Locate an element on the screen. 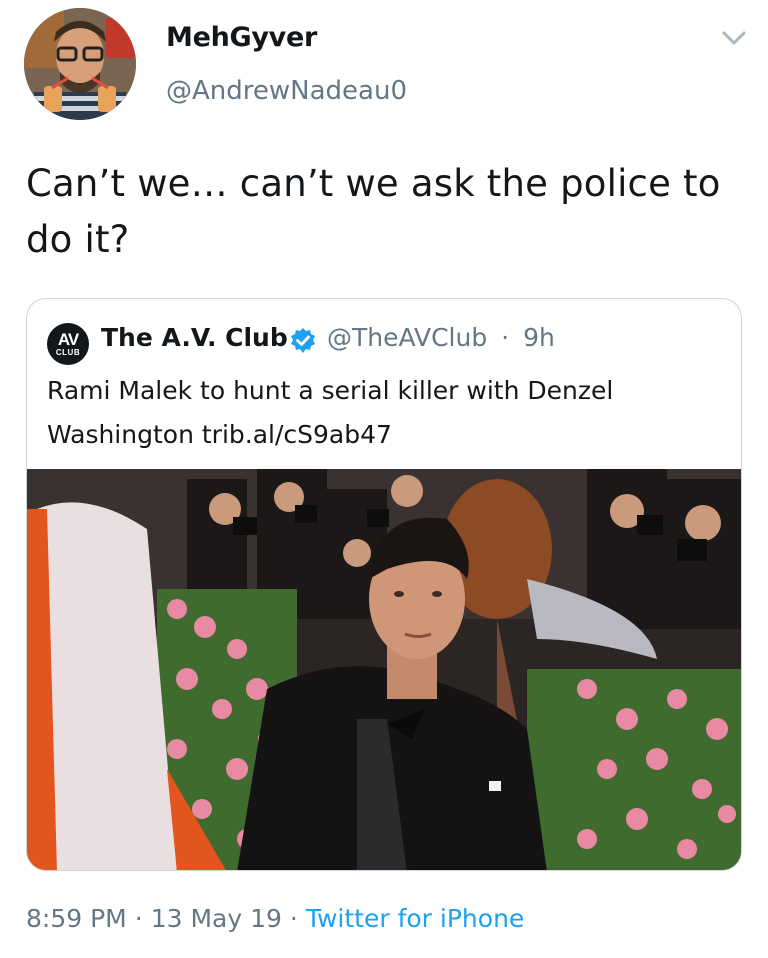  quoted-author-name: The A.V. Club is located at coordinates (194, 337).